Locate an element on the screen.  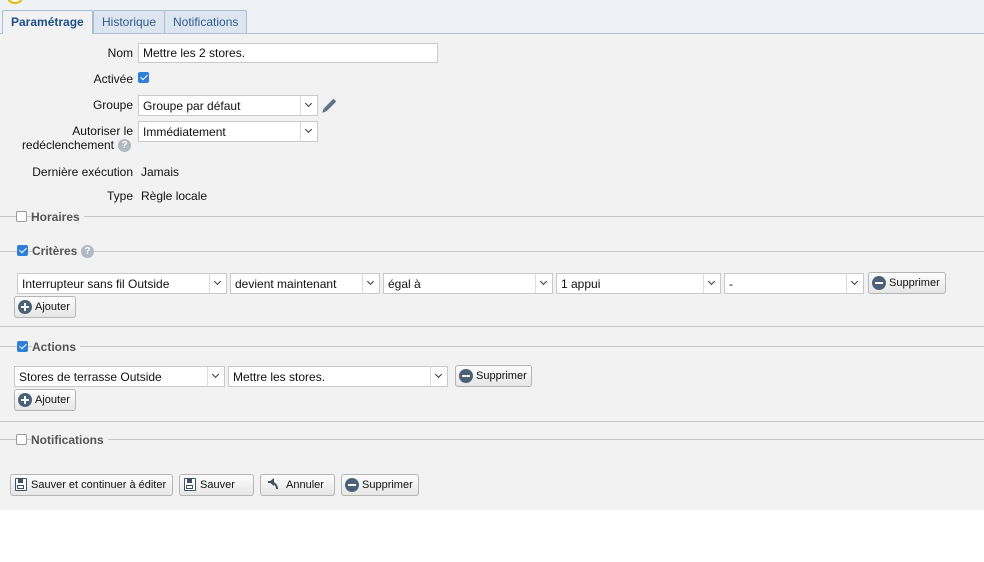
critere-value-value: 1 appui is located at coordinates (581, 284).